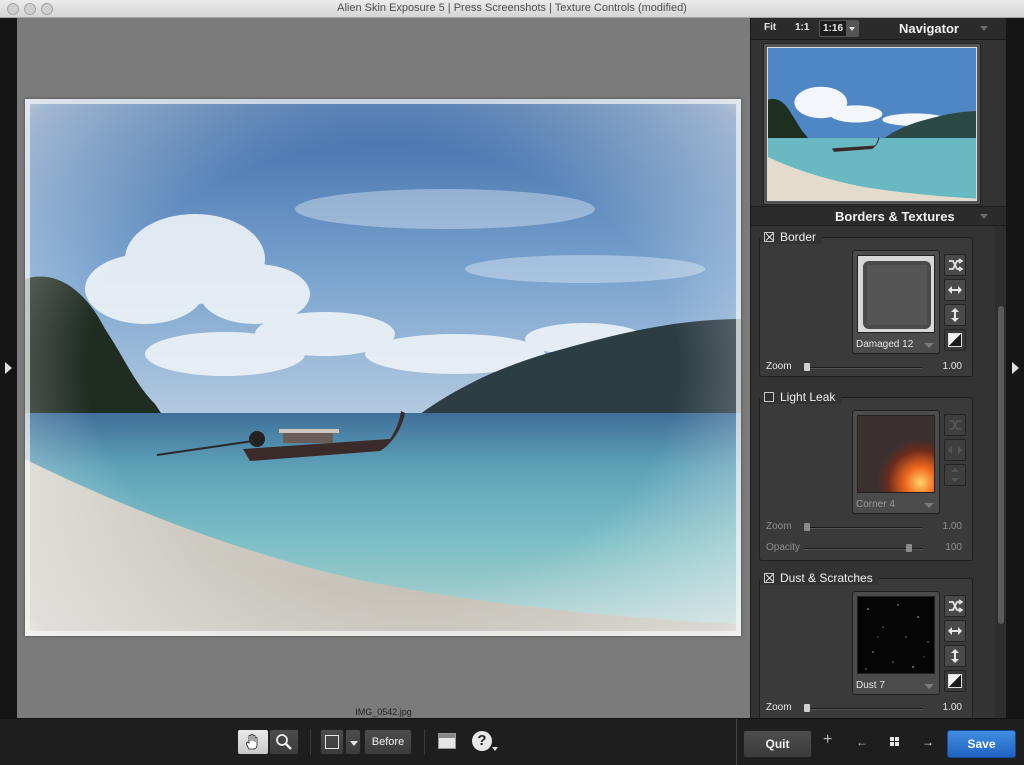 This screenshot has width=1024, height=765. Describe the element at coordinates (984, 216) in the screenshot. I see `collapse-borders-textures-icon` at that location.